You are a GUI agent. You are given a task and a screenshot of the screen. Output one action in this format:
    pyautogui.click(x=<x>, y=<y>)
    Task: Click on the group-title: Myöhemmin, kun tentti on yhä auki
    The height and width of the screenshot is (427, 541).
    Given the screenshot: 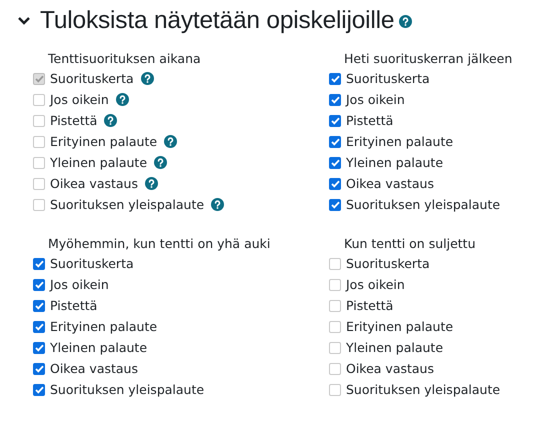 What is the action you would take?
    pyautogui.click(x=160, y=244)
    